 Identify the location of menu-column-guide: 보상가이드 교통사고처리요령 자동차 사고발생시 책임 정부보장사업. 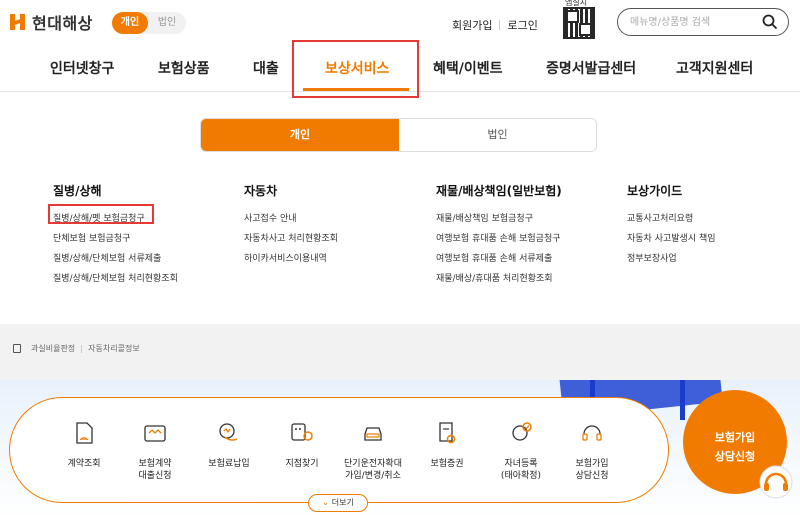
(671, 225).